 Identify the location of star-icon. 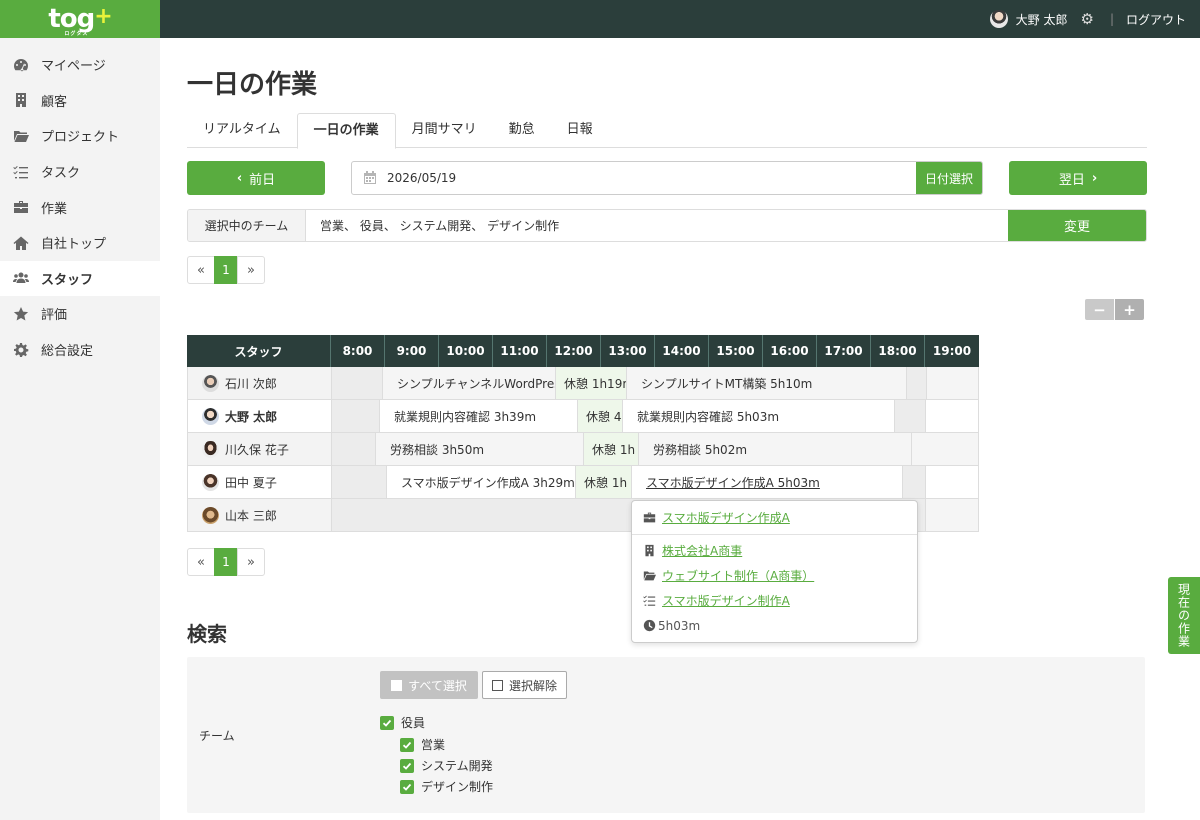
(21, 314).